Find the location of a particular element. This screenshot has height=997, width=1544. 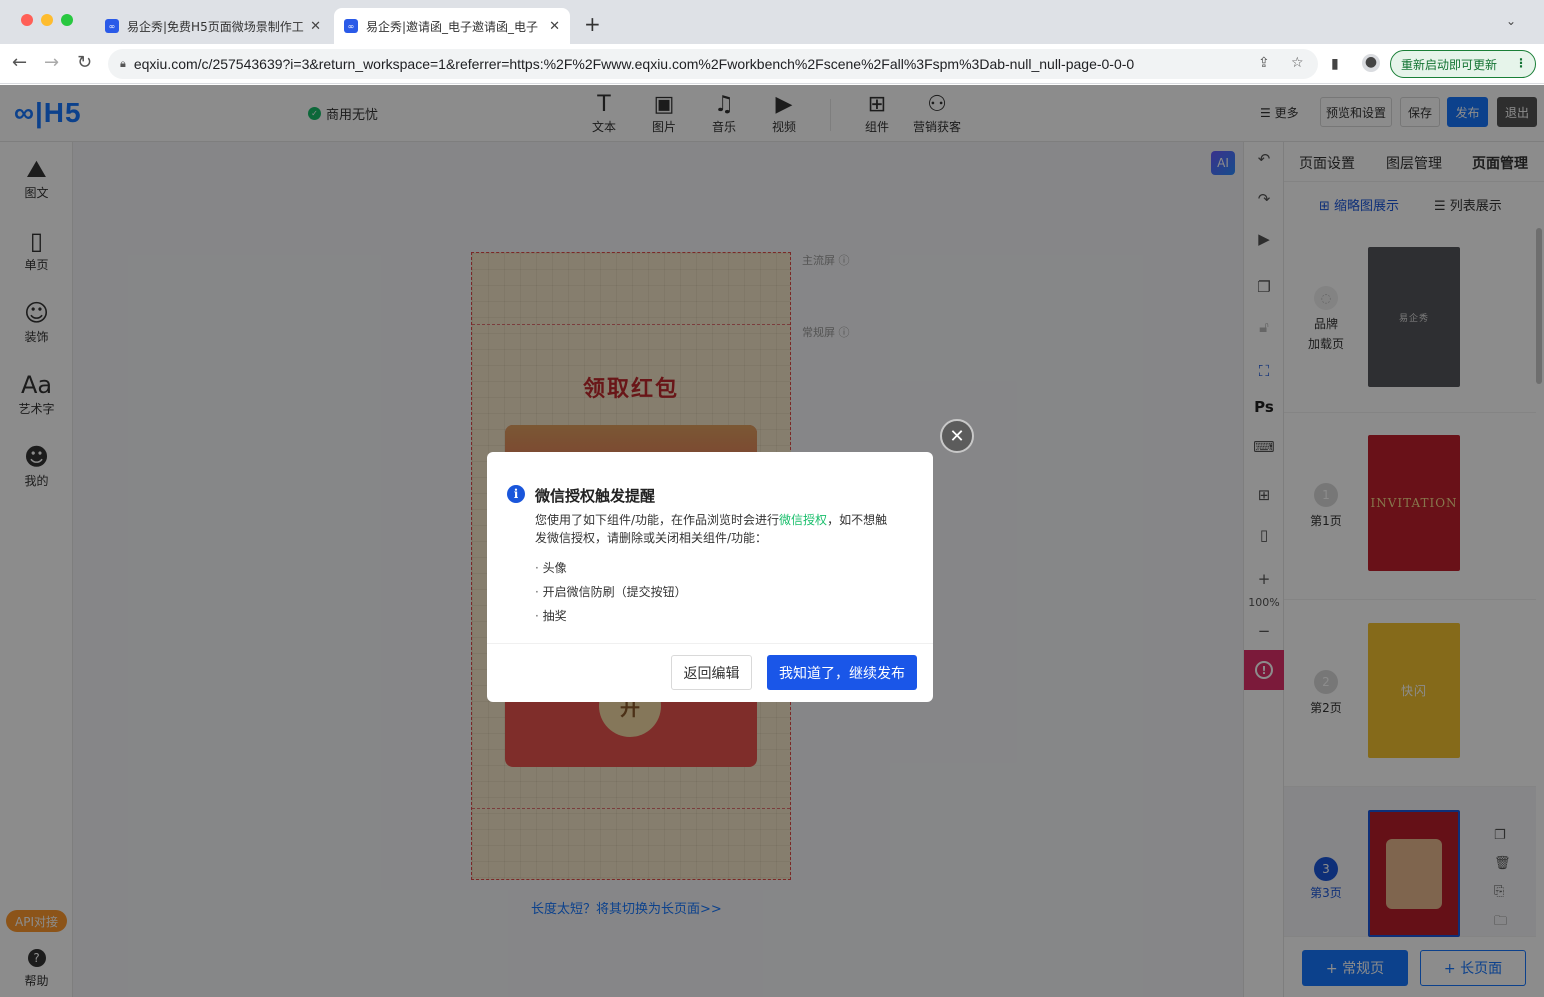

browser-tab-2: ∞ 易企秀|邀请函_电子邀请函_电子 ✕ is located at coordinates (452, 26).